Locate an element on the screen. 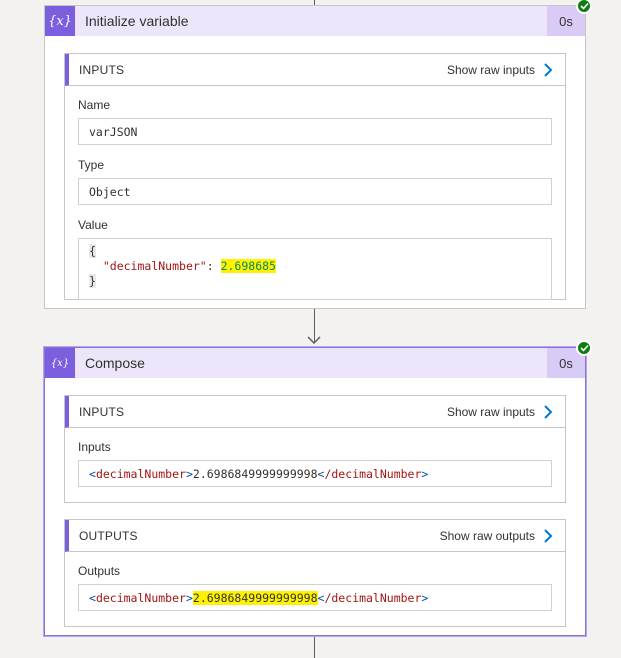 This screenshot has height=658, width=621. value-json-field: { "decimalNumber": 2.698685 } is located at coordinates (315, 269).